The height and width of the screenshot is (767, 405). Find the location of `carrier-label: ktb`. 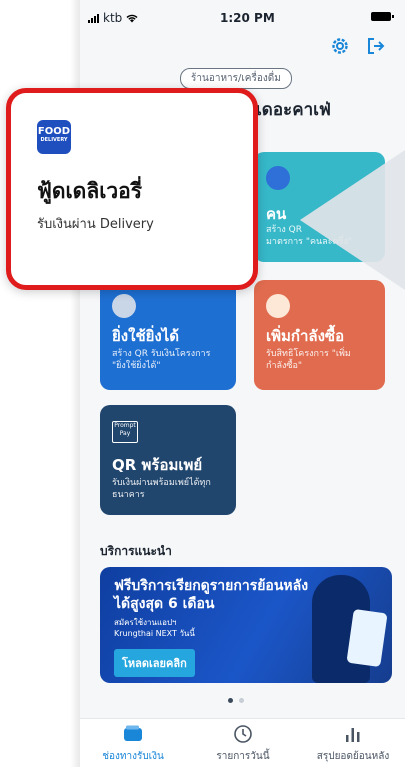

carrier-label: ktb is located at coordinates (113, 18).